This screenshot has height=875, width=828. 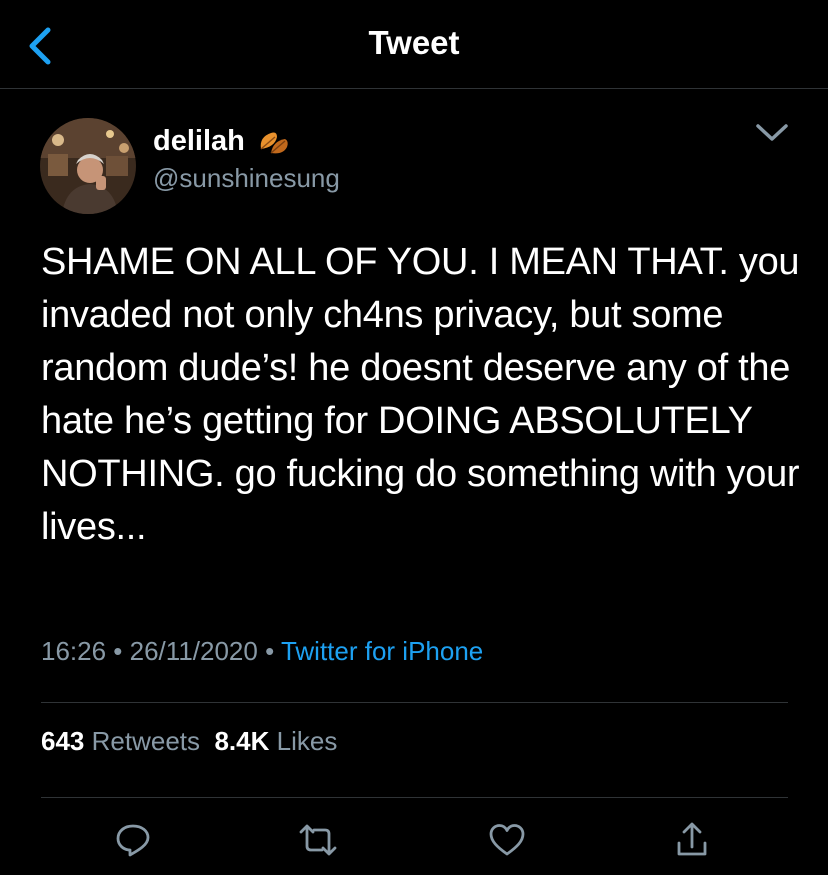 I want to click on likes-count: 8.4K, so click(x=242, y=741).